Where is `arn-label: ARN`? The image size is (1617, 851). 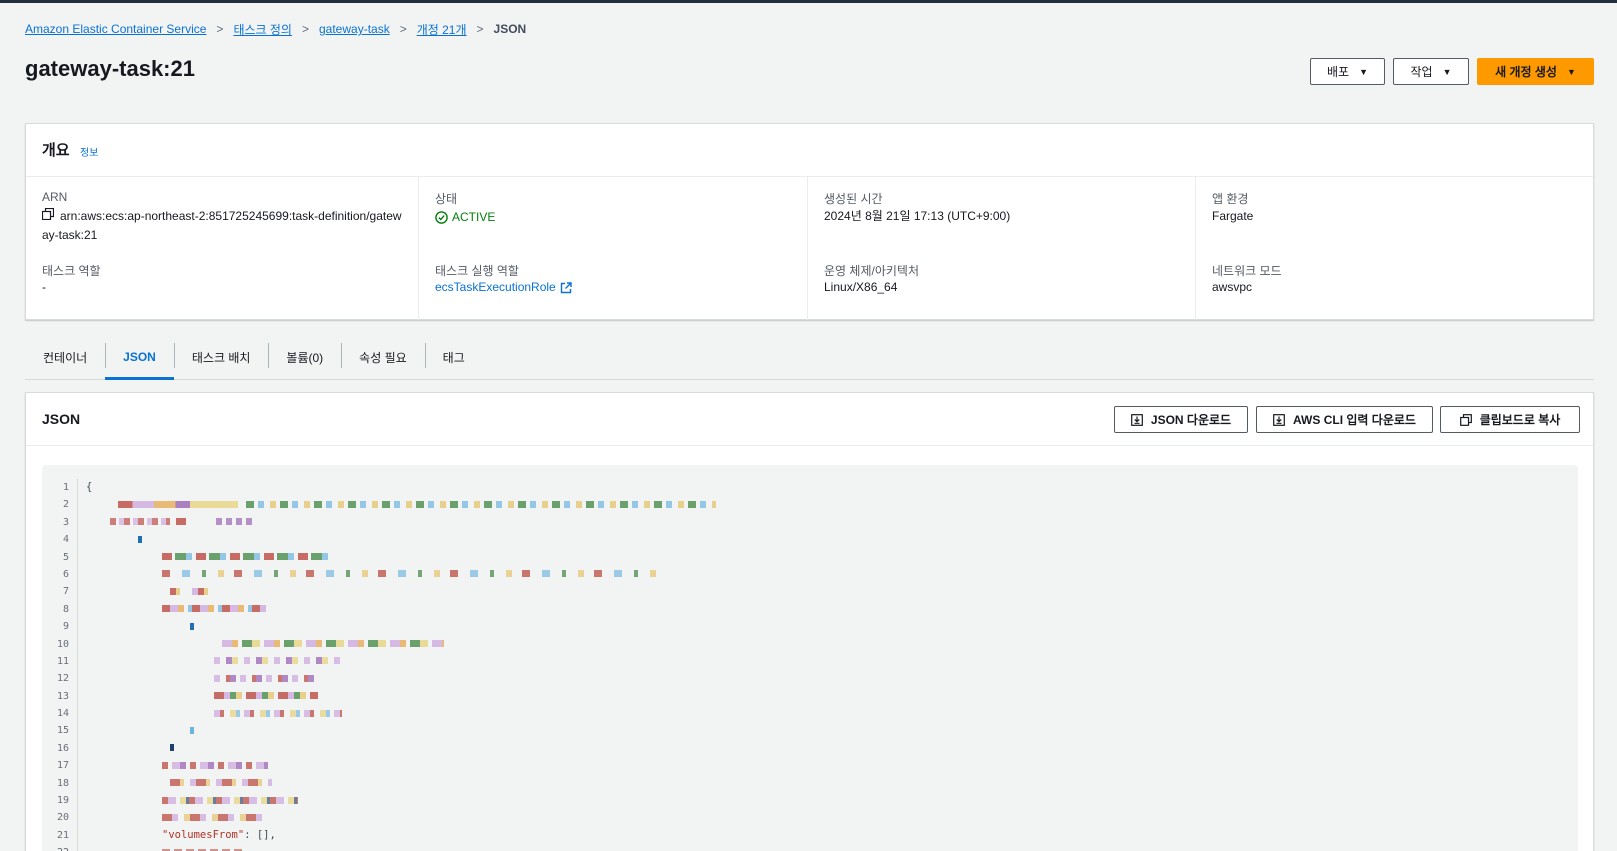
arn-label: ARN is located at coordinates (55, 197).